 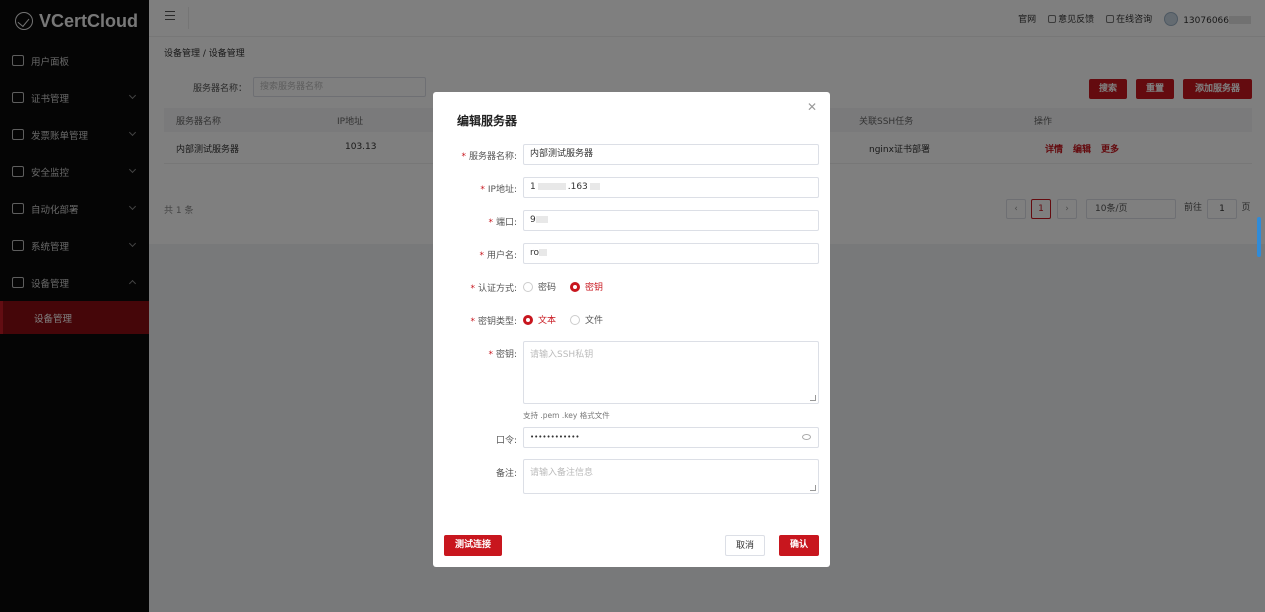 What do you see at coordinates (498, 190) in the screenshot?
I see `ip-label: * IP地址:` at bounding box center [498, 190].